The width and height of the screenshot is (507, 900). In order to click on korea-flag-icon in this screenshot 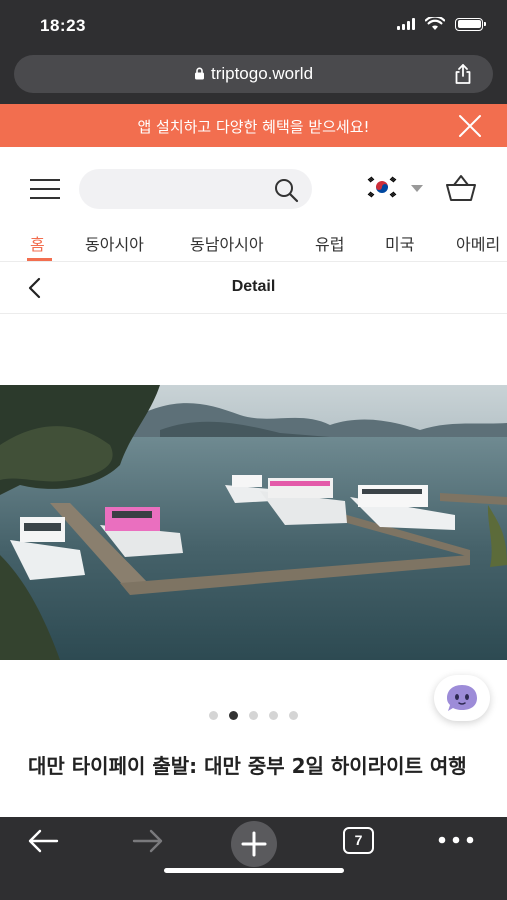, I will do `click(382, 187)`.